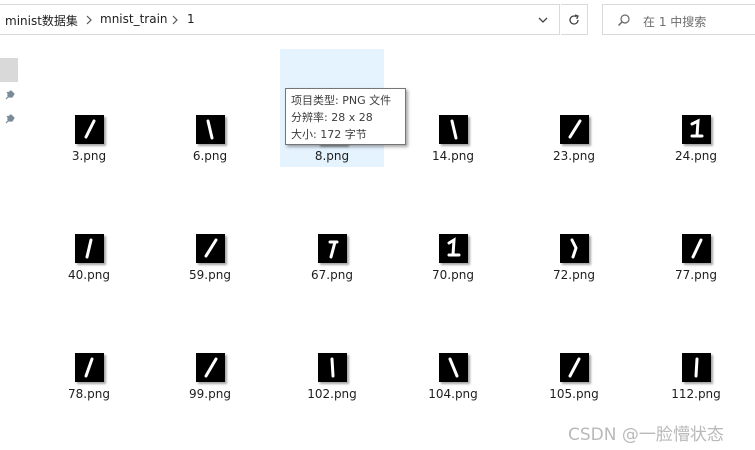  Describe the element at coordinates (574, 346) in the screenshot. I see `file-item: 105.png` at that location.